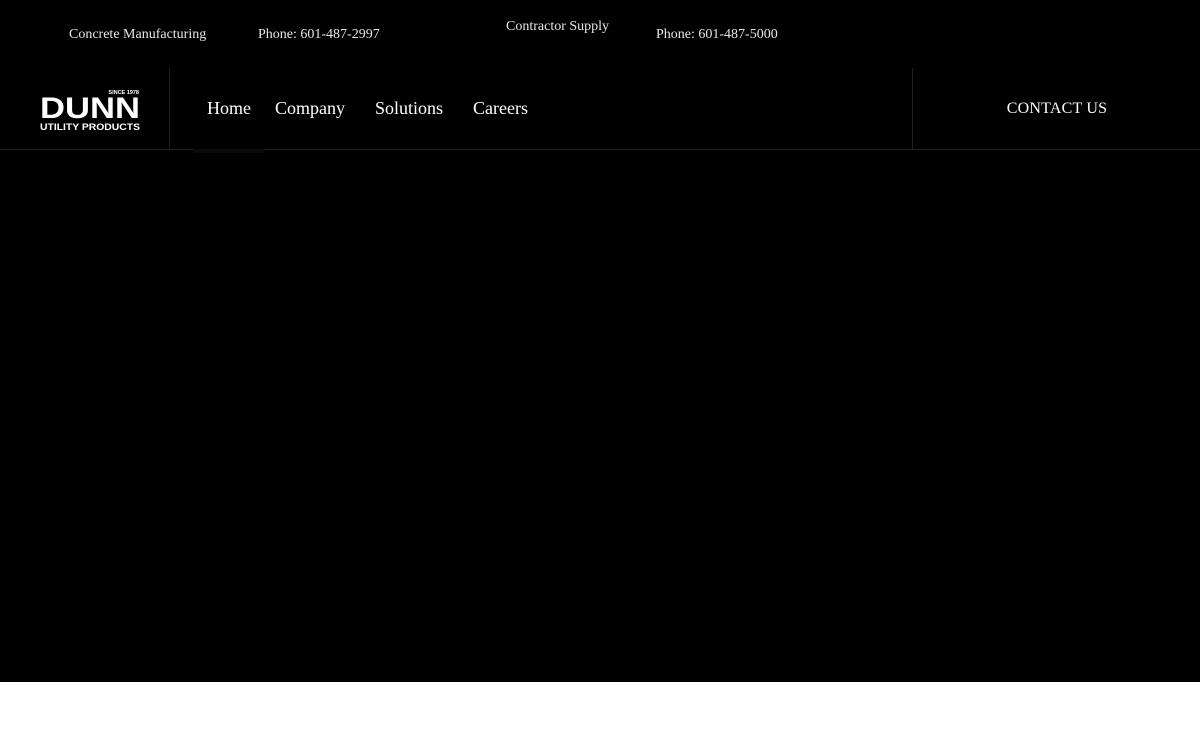 This screenshot has height=750, width=1200. I want to click on contact-cell: CONTACT US, so click(1056, 108).